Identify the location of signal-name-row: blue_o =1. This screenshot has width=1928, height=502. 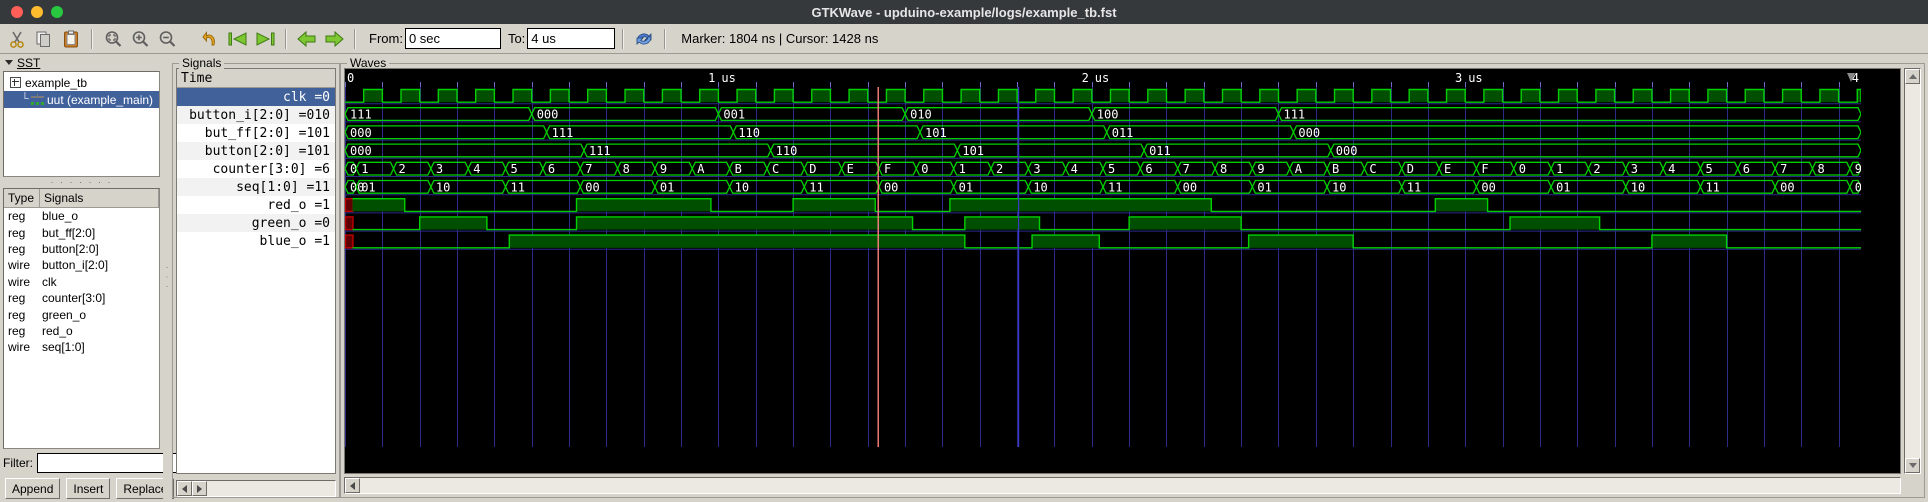
(256, 241).